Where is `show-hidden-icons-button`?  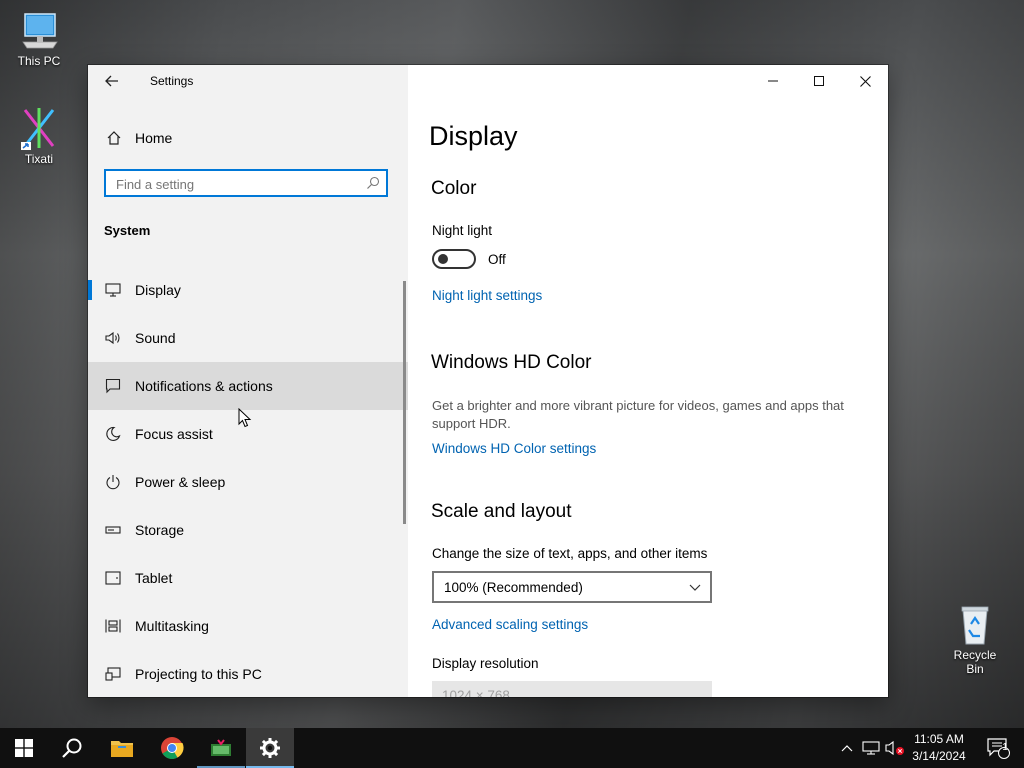 show-hidden-icons-button is located at coordinates (847, 748).